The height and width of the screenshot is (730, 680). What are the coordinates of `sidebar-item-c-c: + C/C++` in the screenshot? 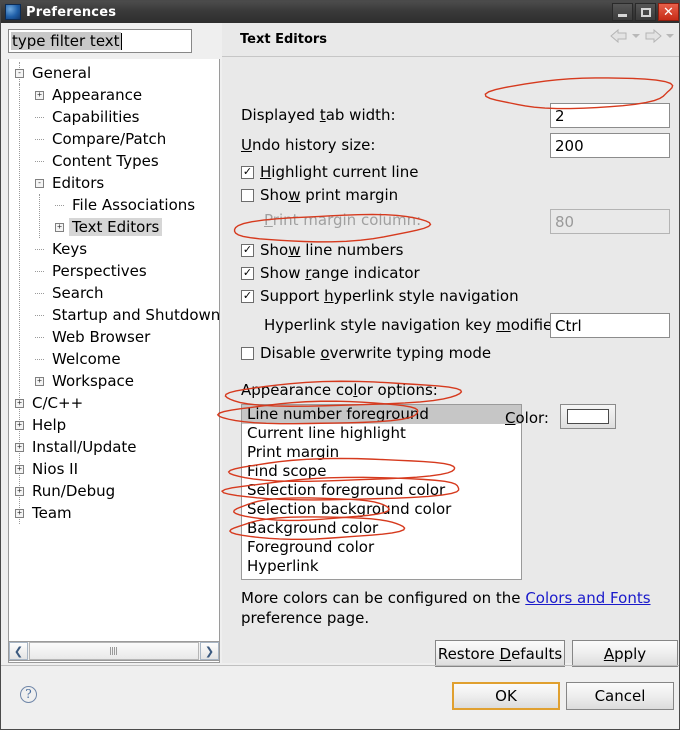 It's located at (114, 403).